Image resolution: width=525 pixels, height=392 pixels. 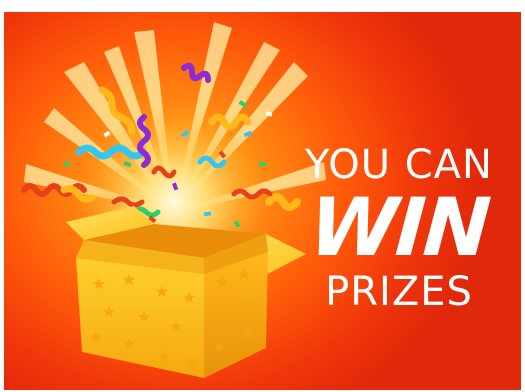 I want to click on headline-you-can: YOU CAN, so click(x=399, y=165).